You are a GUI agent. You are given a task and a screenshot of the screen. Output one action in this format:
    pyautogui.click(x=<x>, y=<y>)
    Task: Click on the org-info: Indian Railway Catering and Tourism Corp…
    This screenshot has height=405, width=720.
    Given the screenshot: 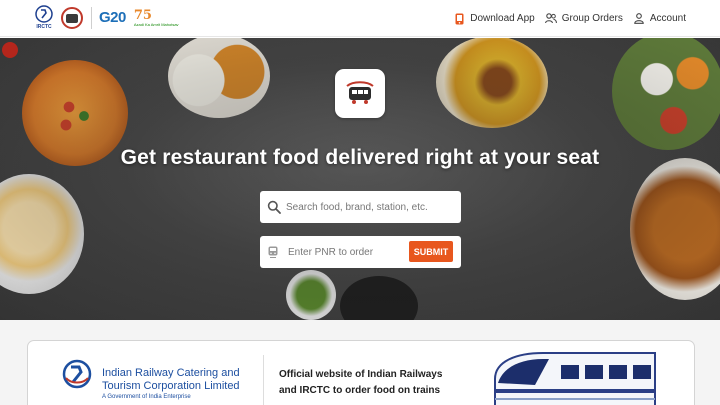 What is the action you would take?
    pyautogui.click(x=182, y=383)
    